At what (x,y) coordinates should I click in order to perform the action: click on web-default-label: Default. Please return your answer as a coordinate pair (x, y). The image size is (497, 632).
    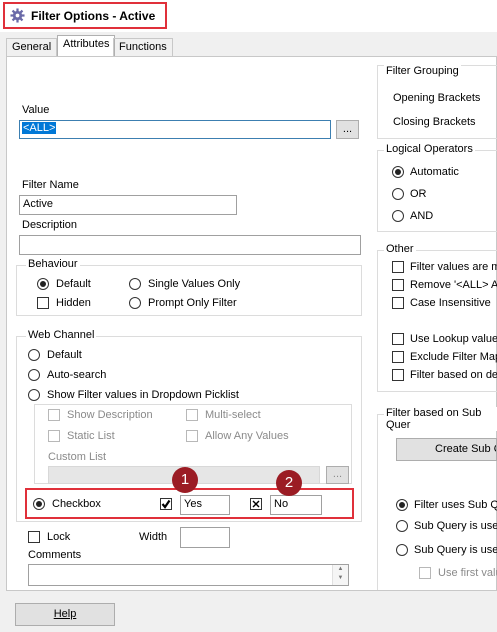
    Looking at the image, I should click on (64, 355).